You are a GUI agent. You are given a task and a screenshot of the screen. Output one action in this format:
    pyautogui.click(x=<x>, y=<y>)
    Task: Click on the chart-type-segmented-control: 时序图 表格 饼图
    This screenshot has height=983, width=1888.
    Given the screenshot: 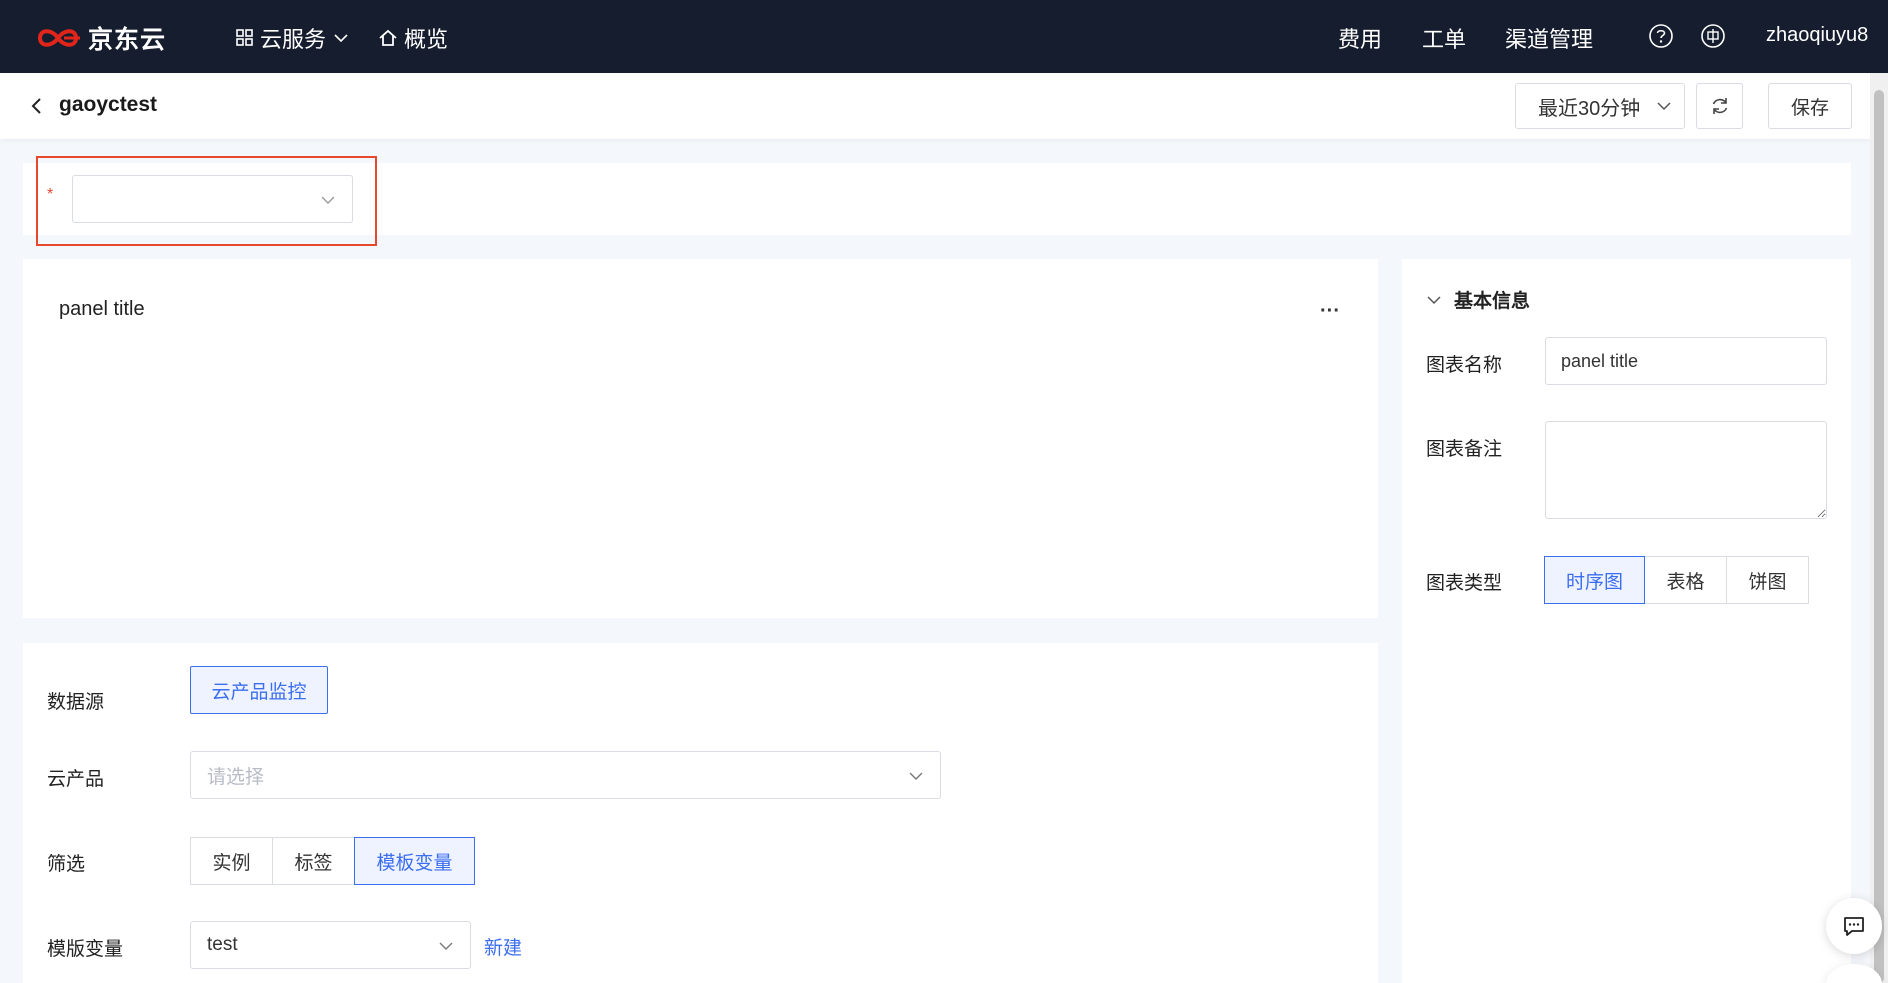 What is the action you would take?
    pyautogui.click(x=1676, y=580)
    